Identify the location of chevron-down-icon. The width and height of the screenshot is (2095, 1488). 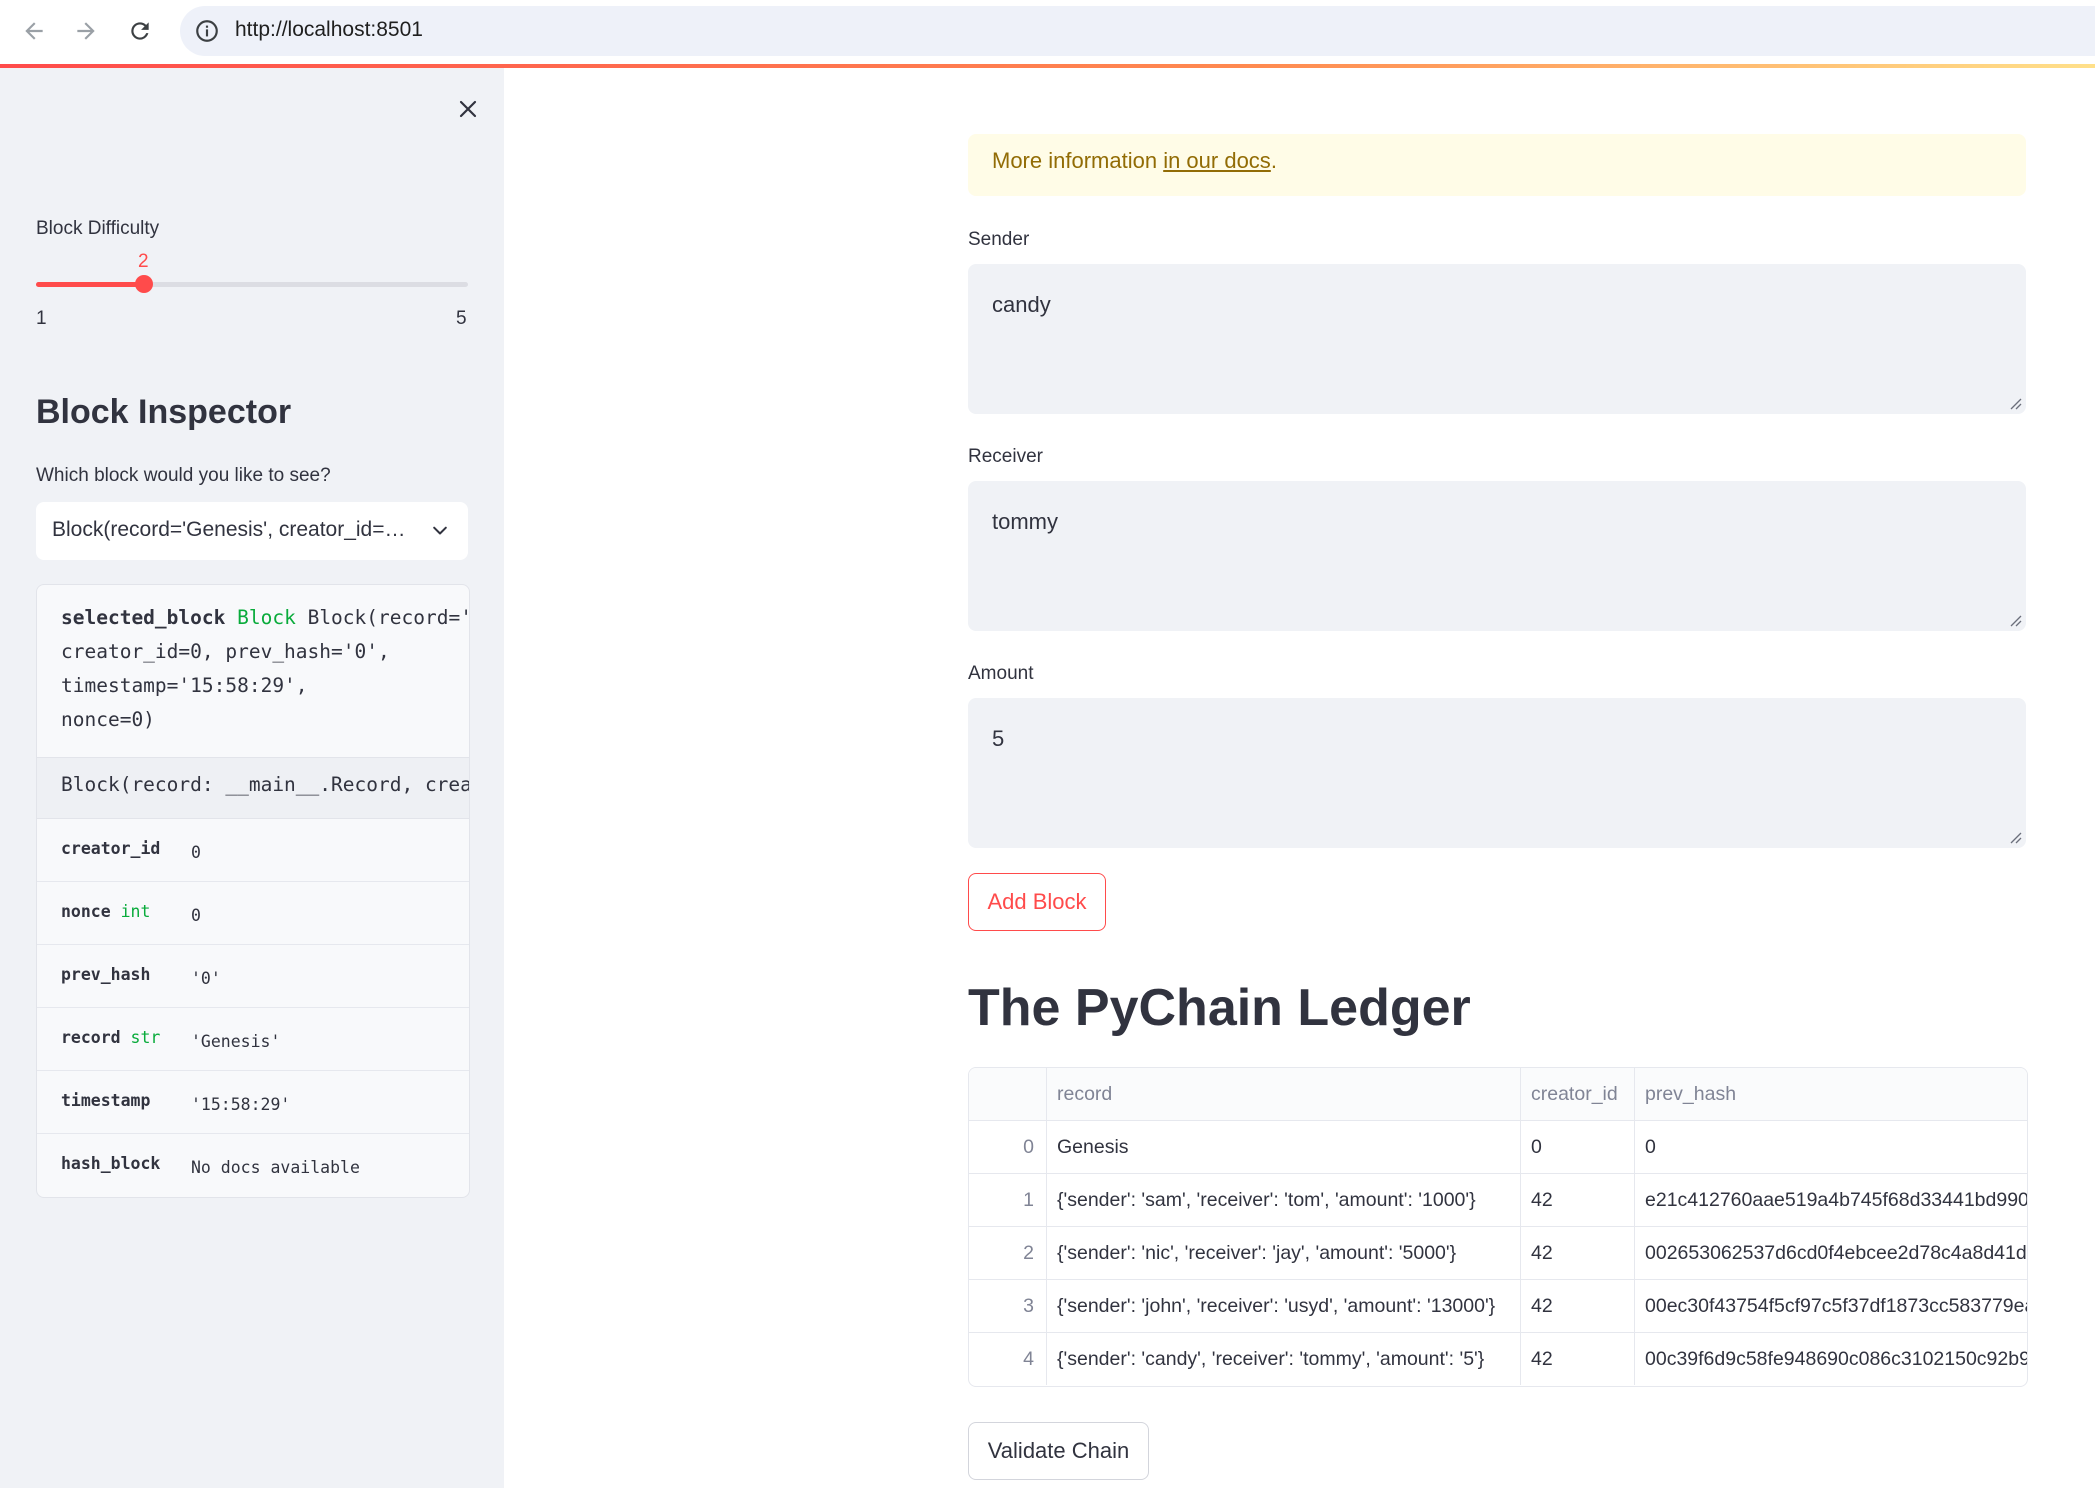
(440, 530).